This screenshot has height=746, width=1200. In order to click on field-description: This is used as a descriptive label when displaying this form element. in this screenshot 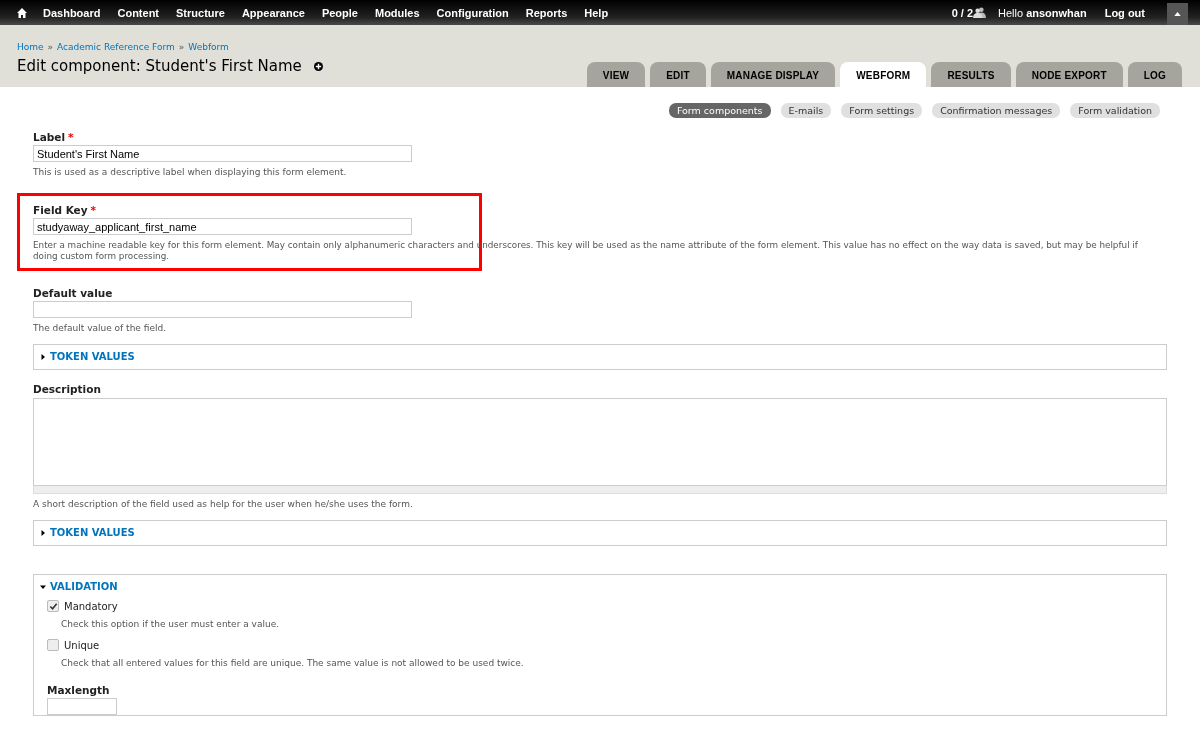, I will do `click(190, 172)`.